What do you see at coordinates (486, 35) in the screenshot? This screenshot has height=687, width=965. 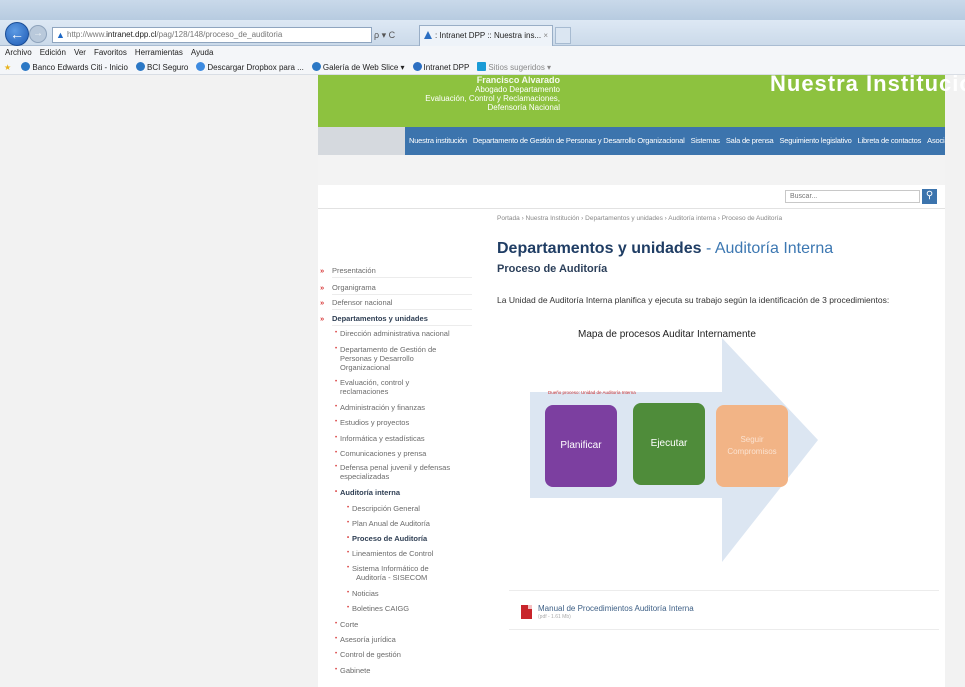 I see `browser-tab: : Intranet DPP :: Nuestra ins... ×` at bounding box center [486, 35].